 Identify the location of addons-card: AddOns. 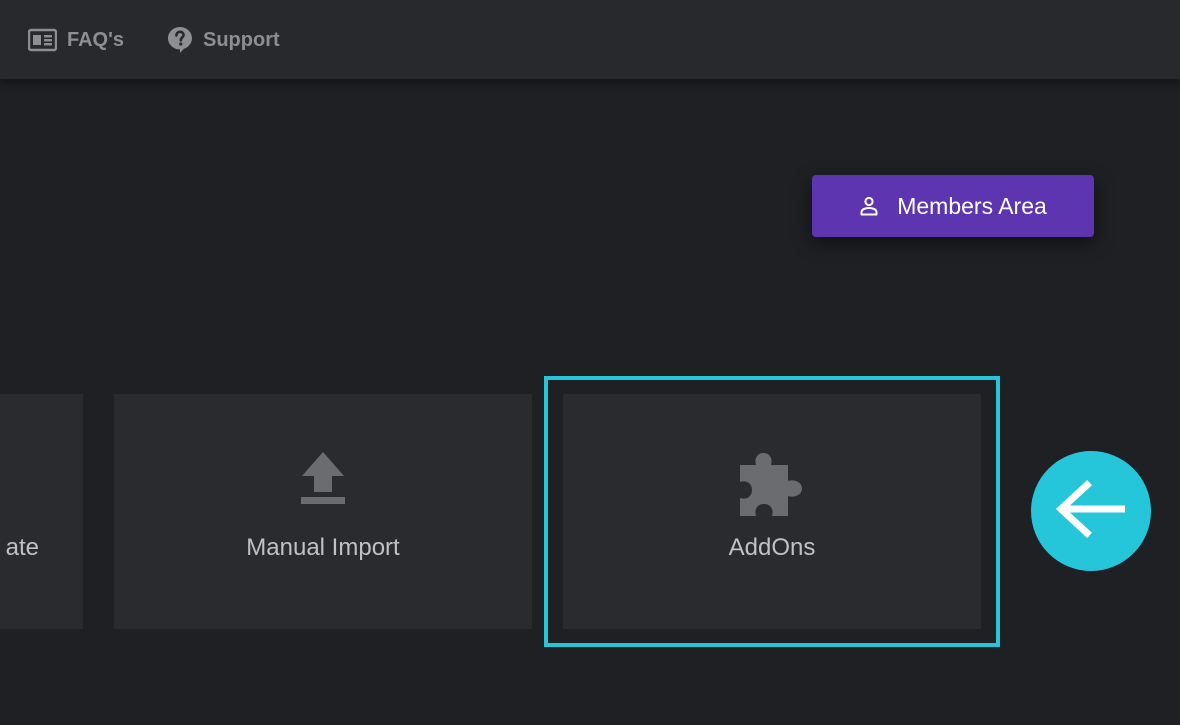
(772, 511).